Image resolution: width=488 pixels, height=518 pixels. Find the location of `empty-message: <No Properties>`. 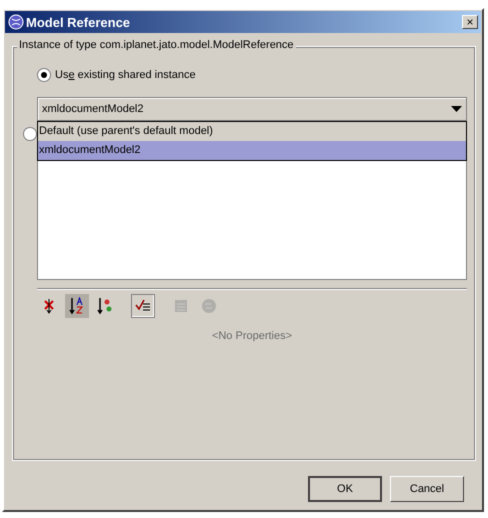

empty-message: <No Properties> is located at coordinates (252, 336).